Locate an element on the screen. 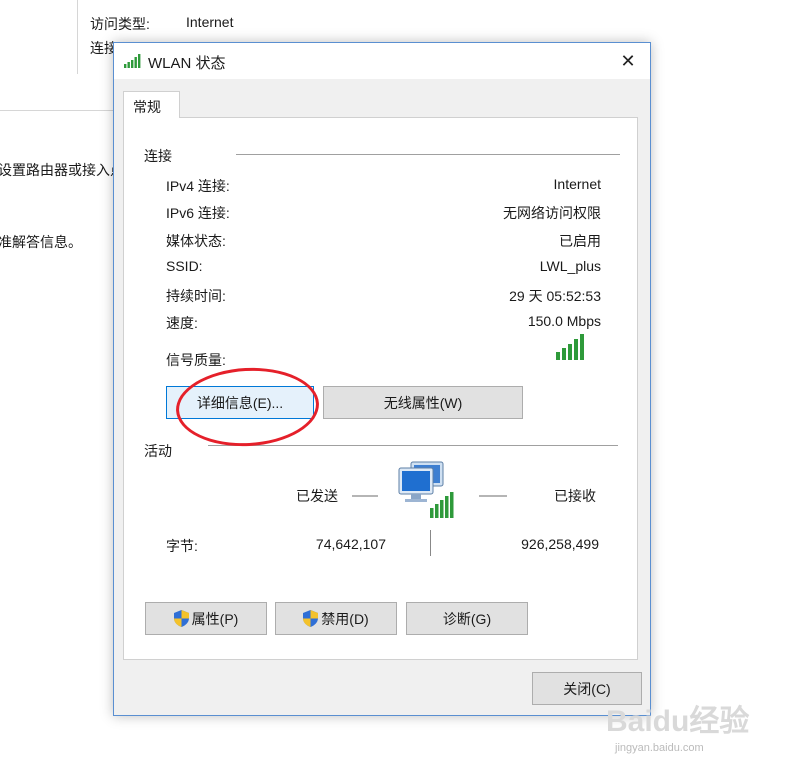 This screenshot has width=789, height=774. sent-line is located at coordinates (365, 496).